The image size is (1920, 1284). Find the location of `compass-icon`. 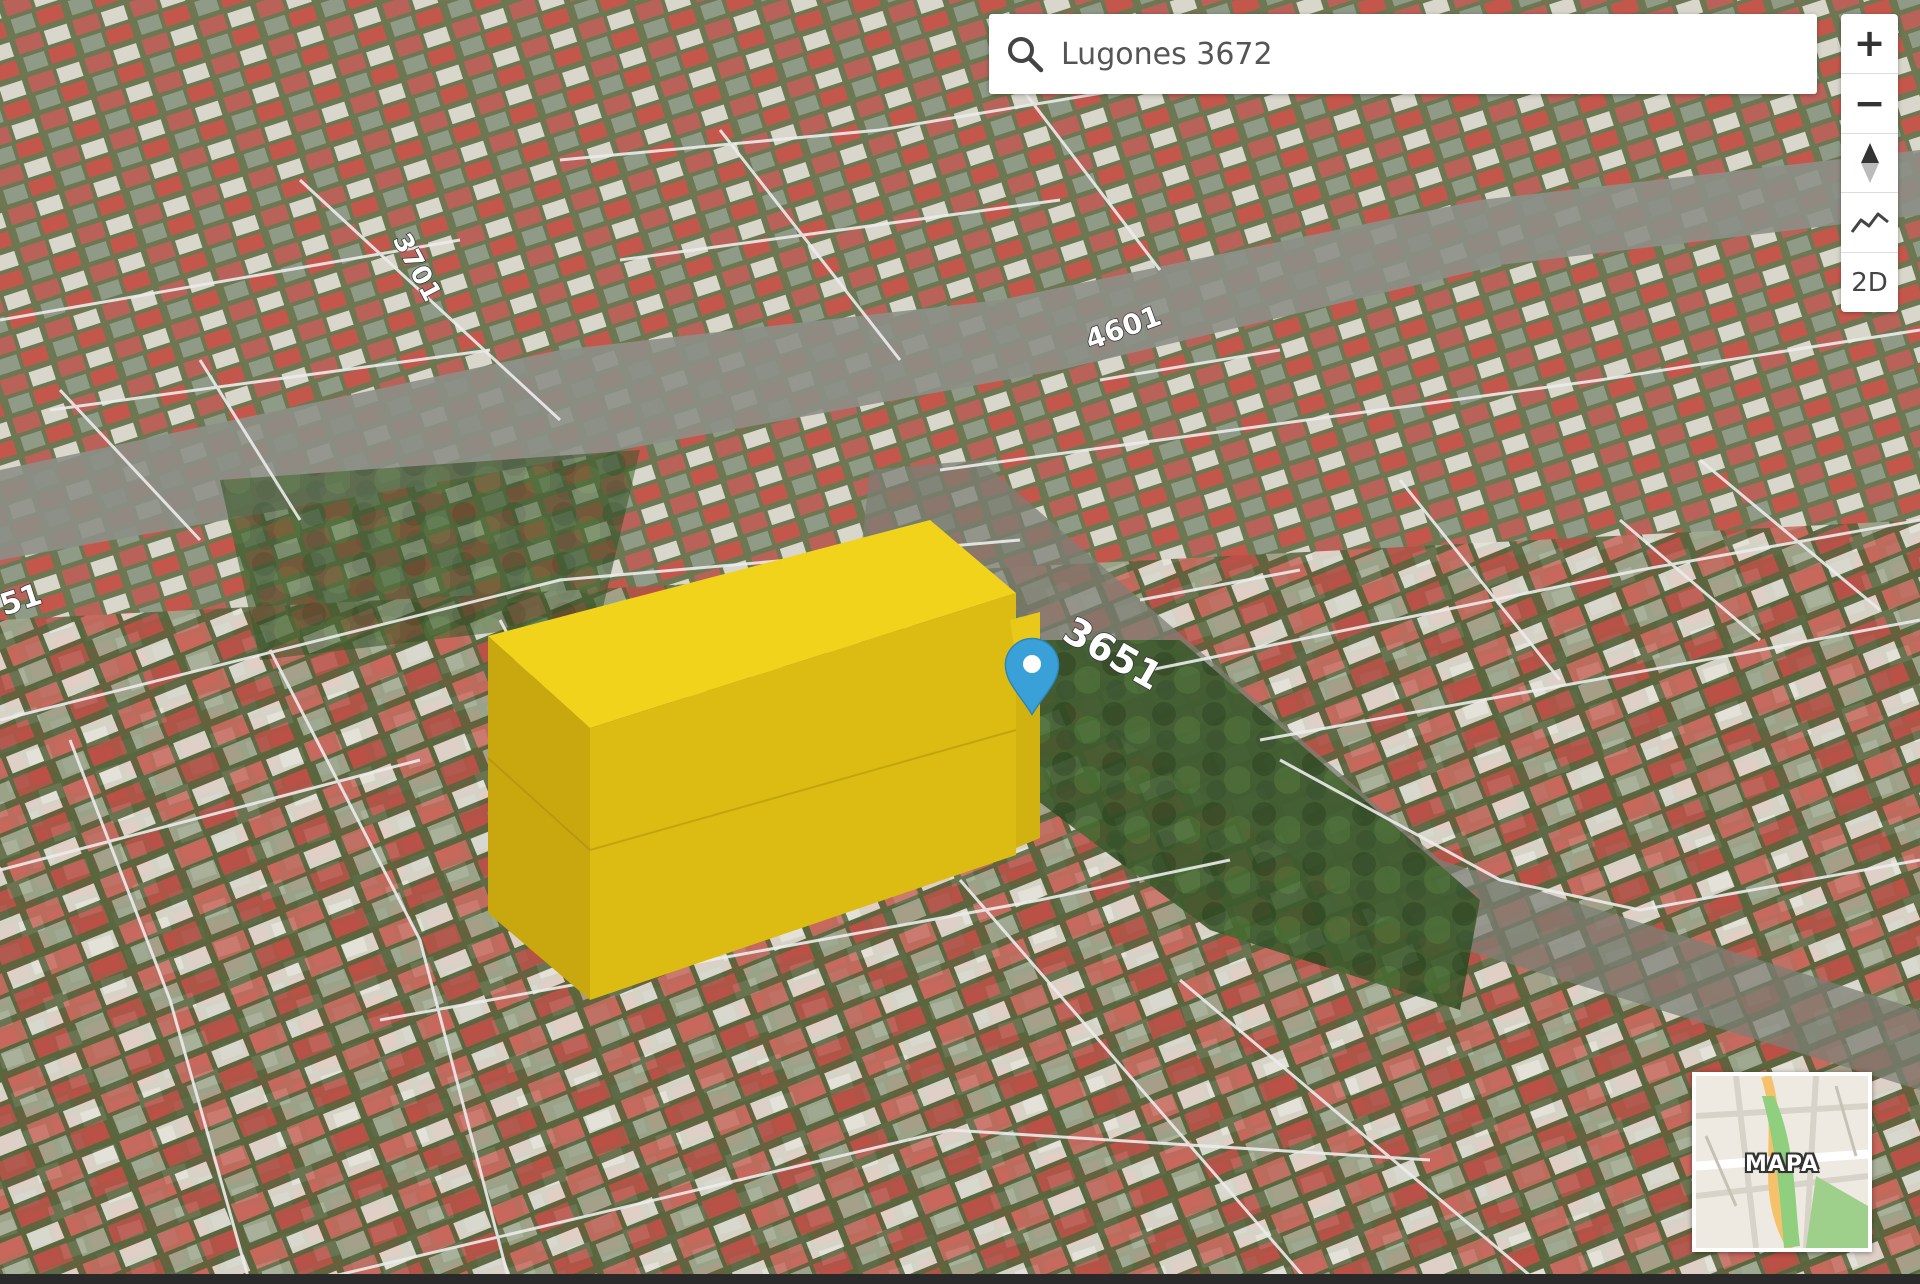

compass-icon is located at coordinates (1869, 162).